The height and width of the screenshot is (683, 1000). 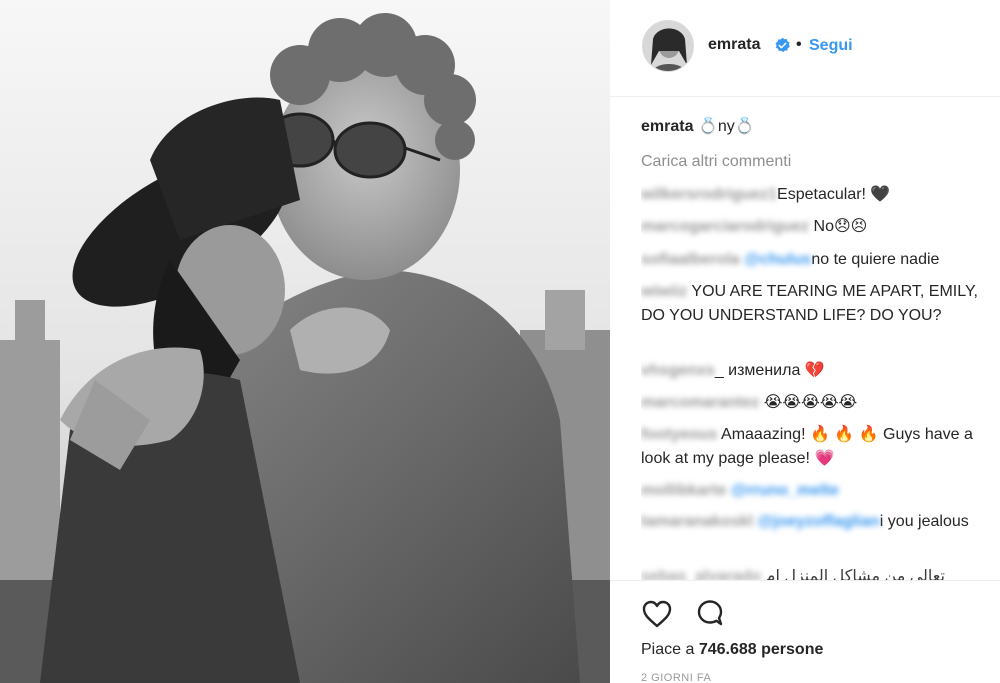 What do you see at coordinates (785, 490) in the screenshot?
I see `comment-mention: @rruno_melte` at bounding box center [785, 490].